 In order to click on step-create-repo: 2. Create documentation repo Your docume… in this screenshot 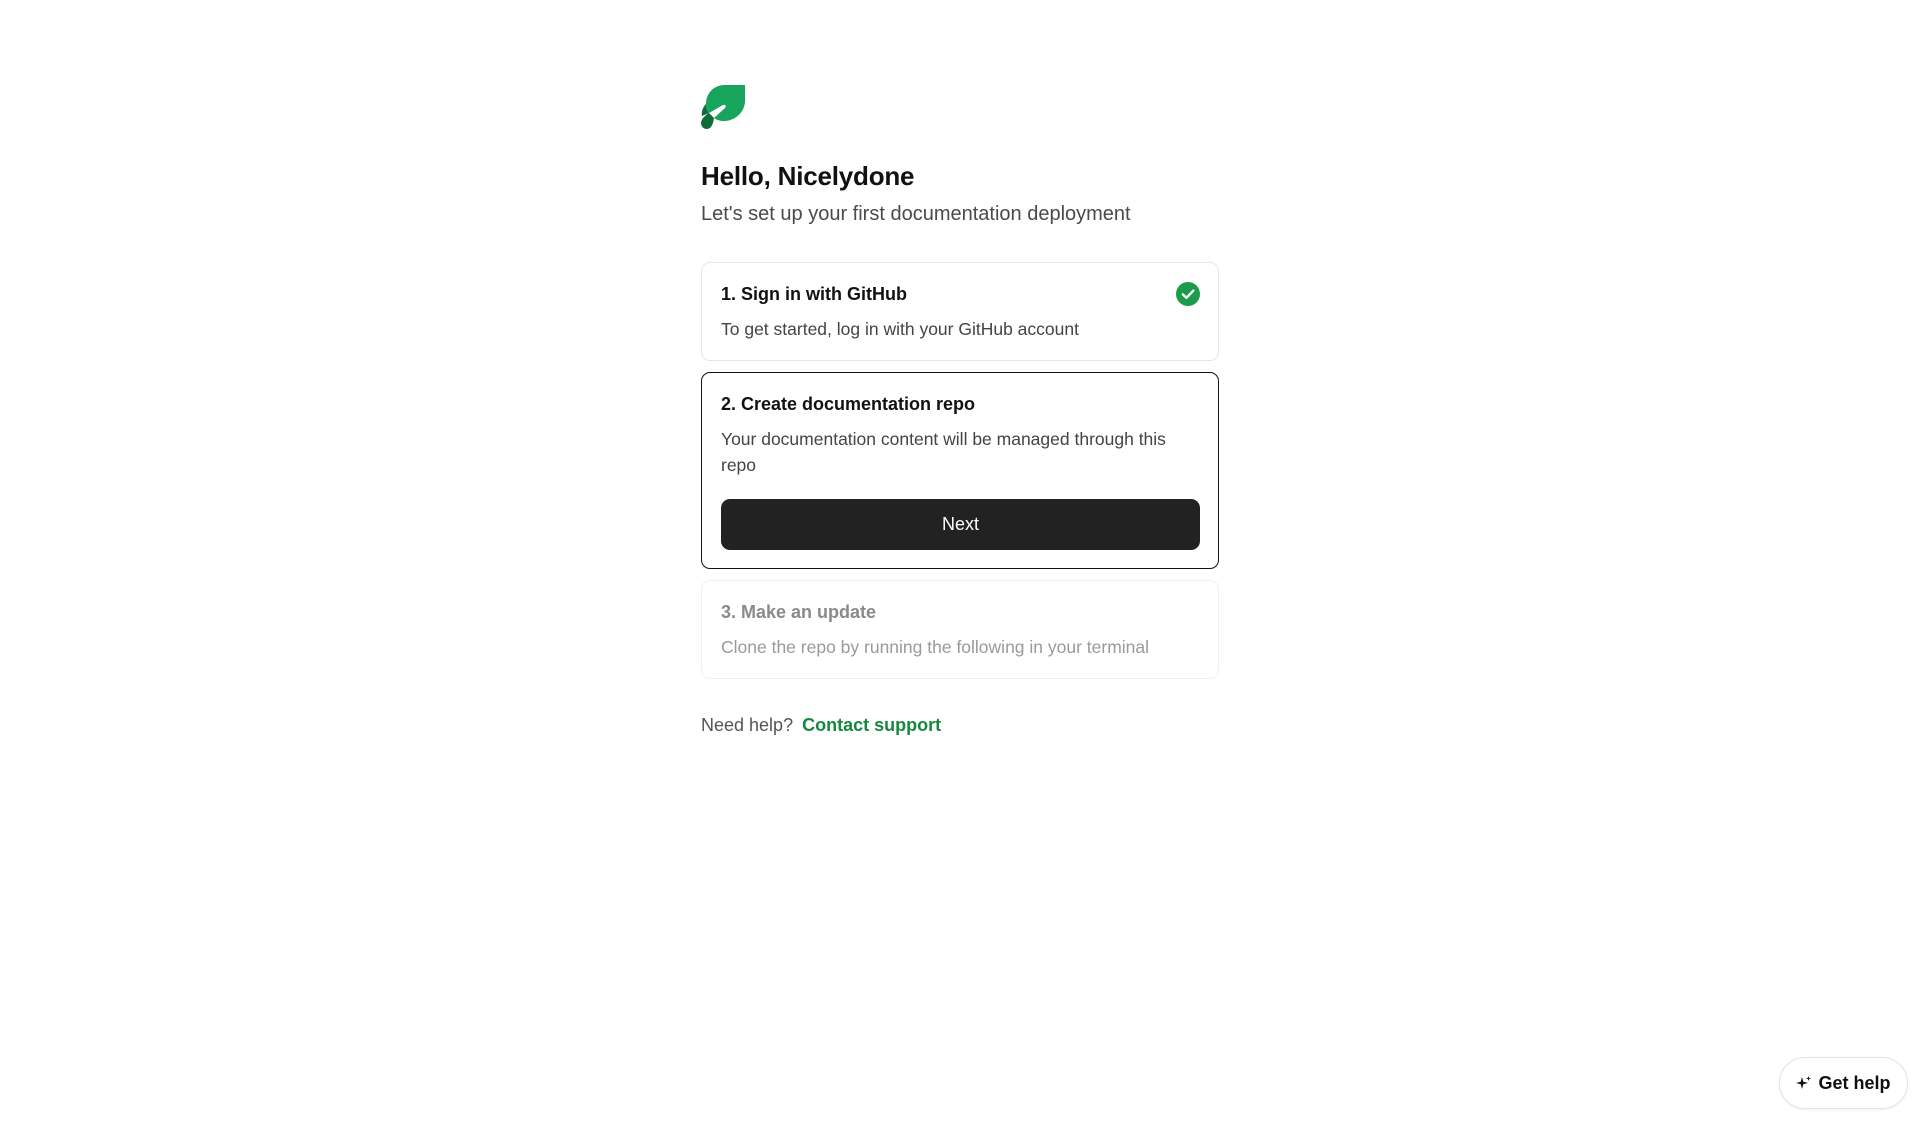, I will do `click(960, 470)`.